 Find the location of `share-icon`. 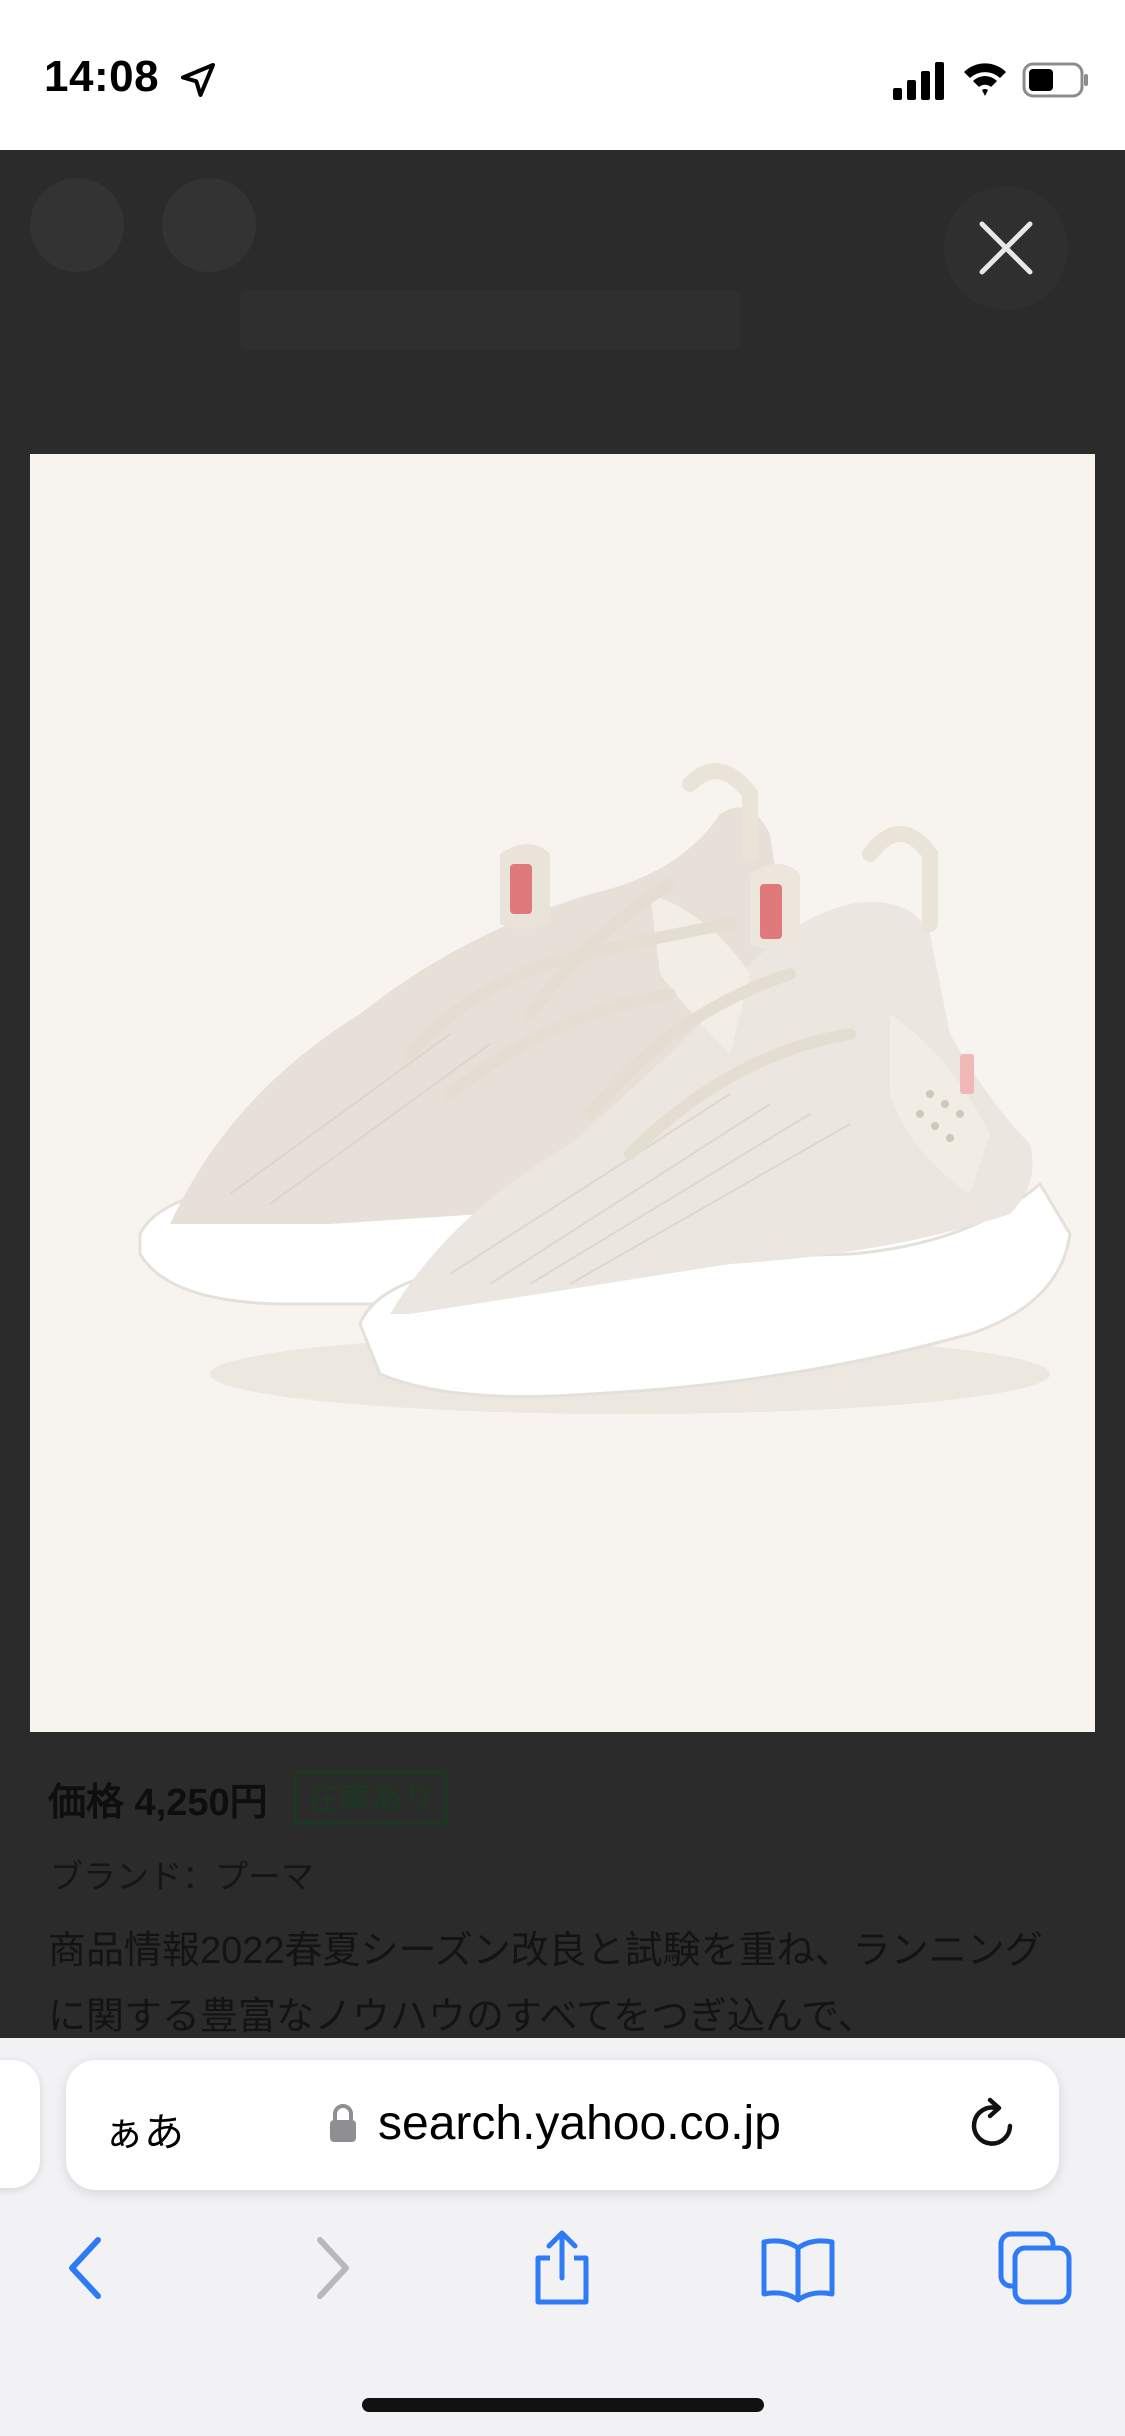

share-icon is located at coordinates (562, 2267).